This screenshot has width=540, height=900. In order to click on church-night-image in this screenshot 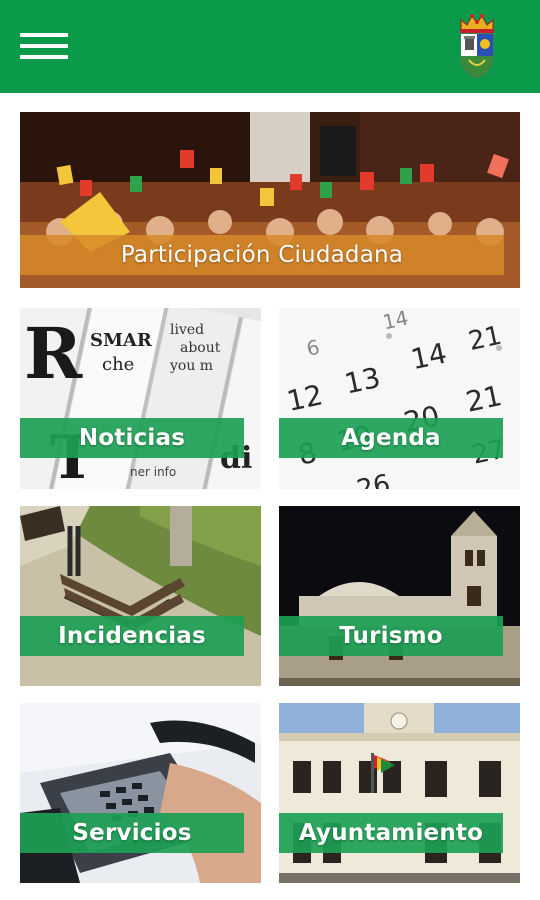, I will do `click(399, 596)`.